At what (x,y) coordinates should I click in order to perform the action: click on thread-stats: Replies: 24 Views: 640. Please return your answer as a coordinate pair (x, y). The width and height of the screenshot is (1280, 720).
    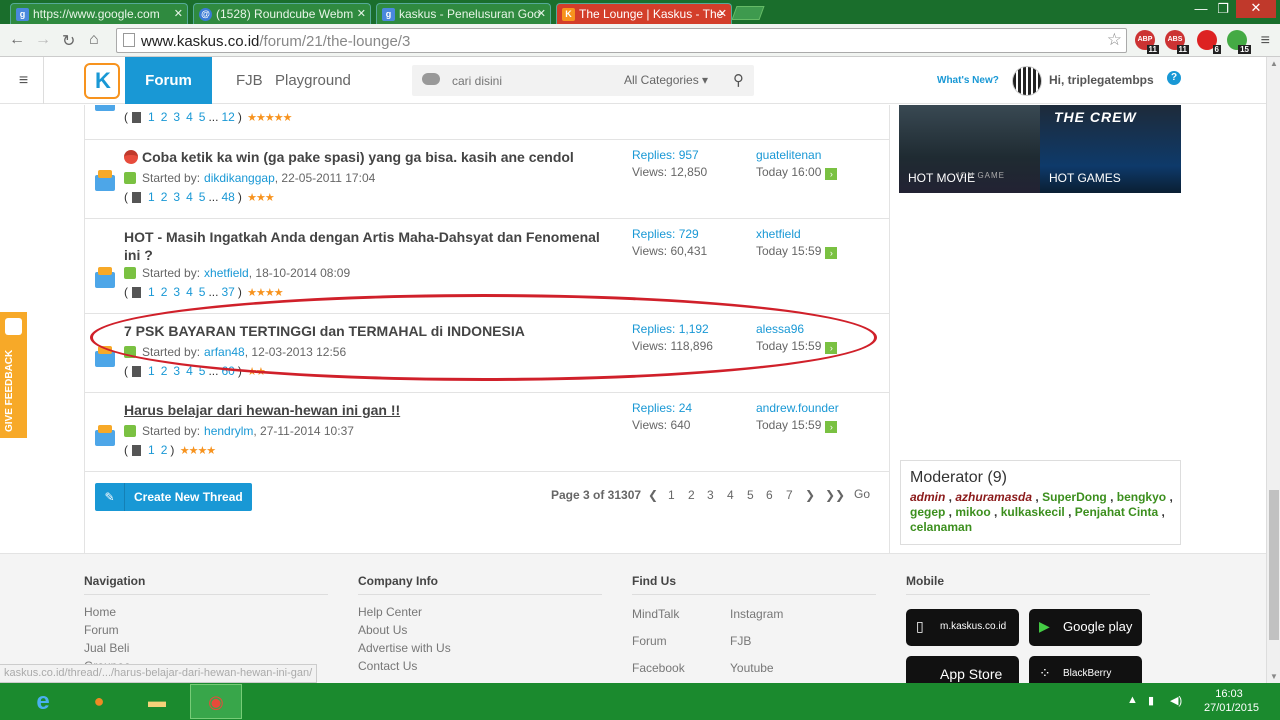
    Looking at the image, I should click on (662, 416).